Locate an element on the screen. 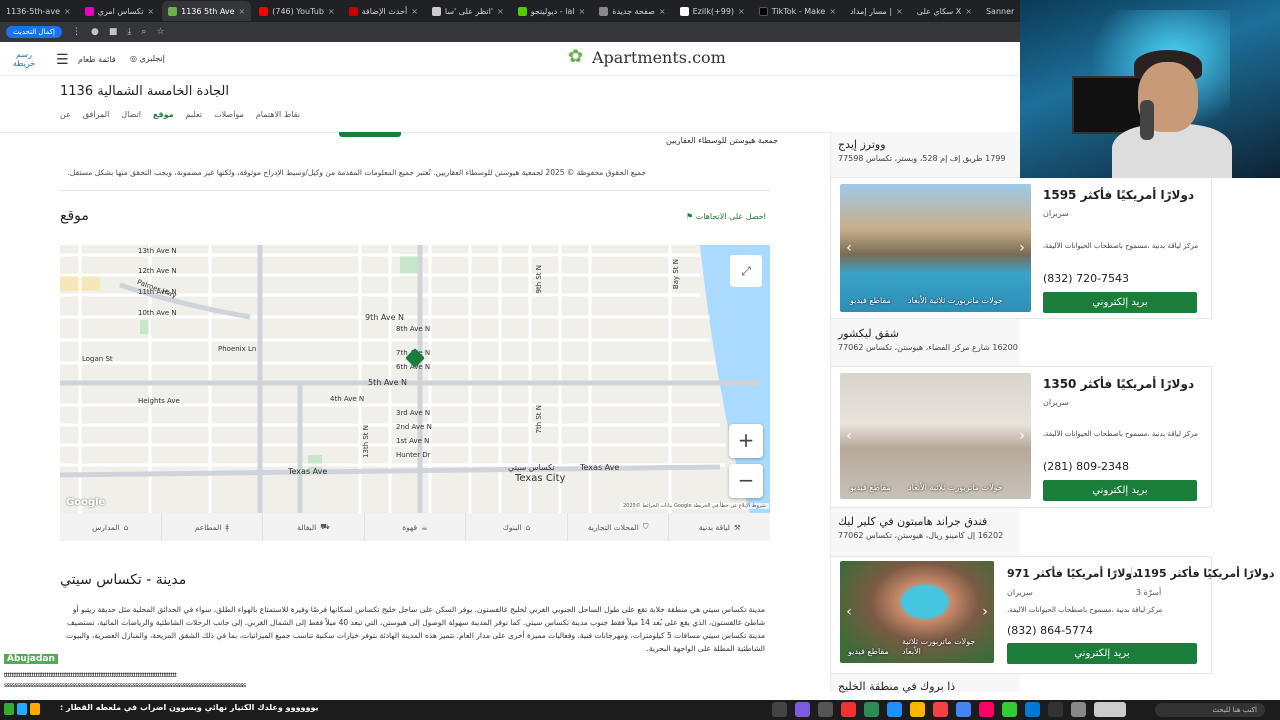 Image resolution: width=1280 pixels, height=720 pixels. taskbar-widget is located at coordinates (1110, 709).